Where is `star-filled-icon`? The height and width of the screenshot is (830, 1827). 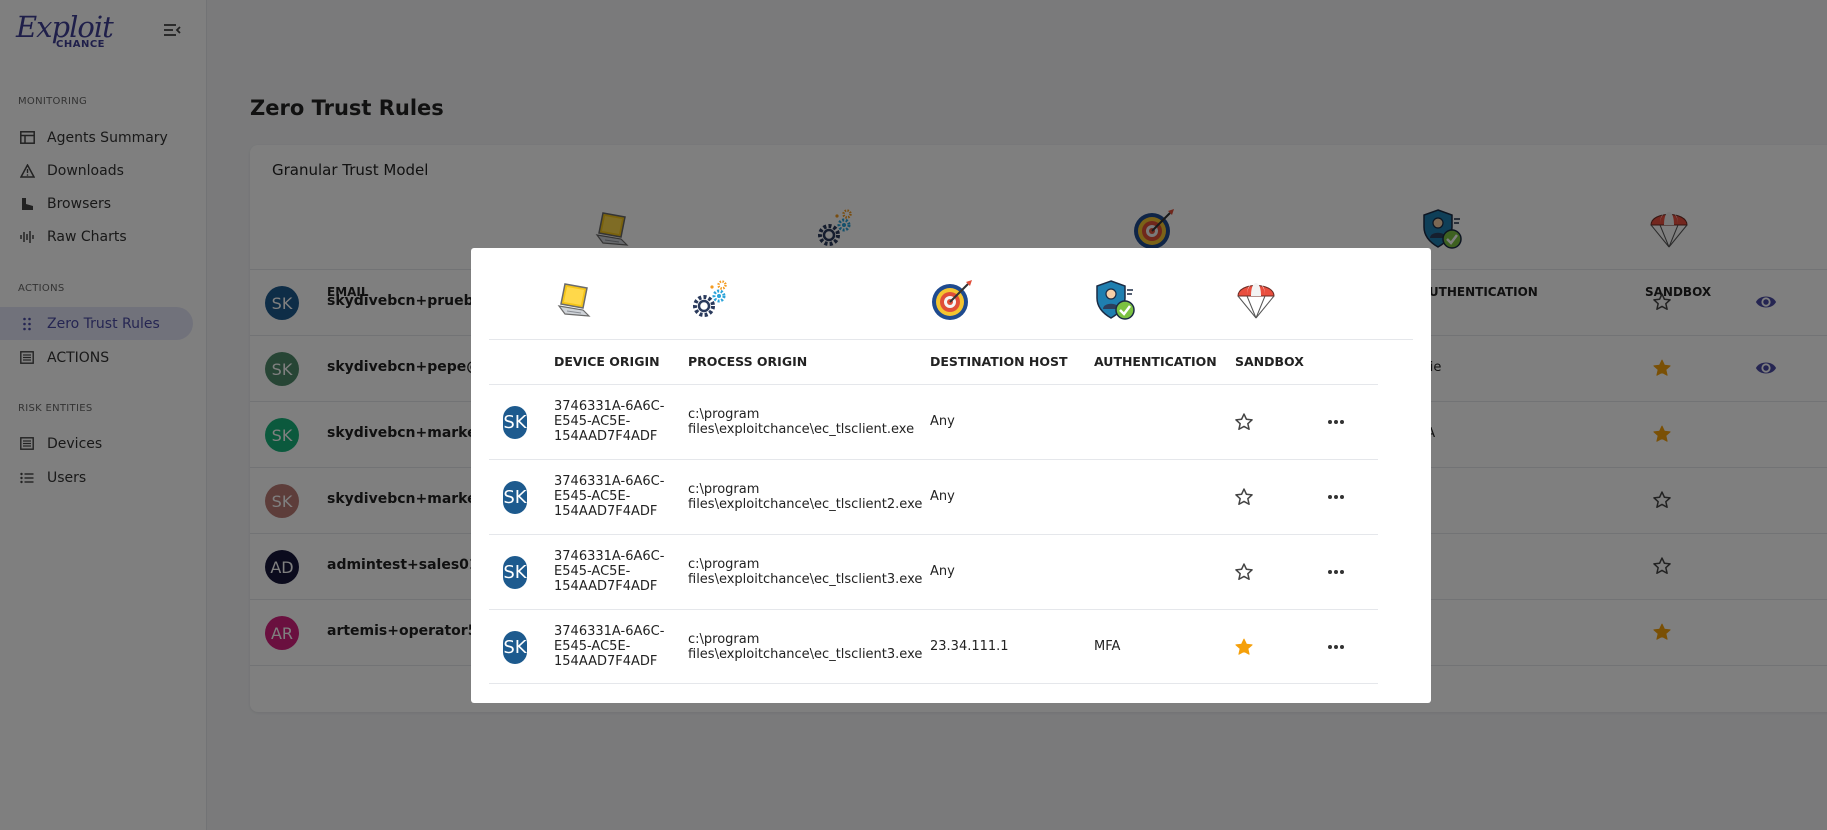 star-filled-icon is located at coordinates (1244, 647).